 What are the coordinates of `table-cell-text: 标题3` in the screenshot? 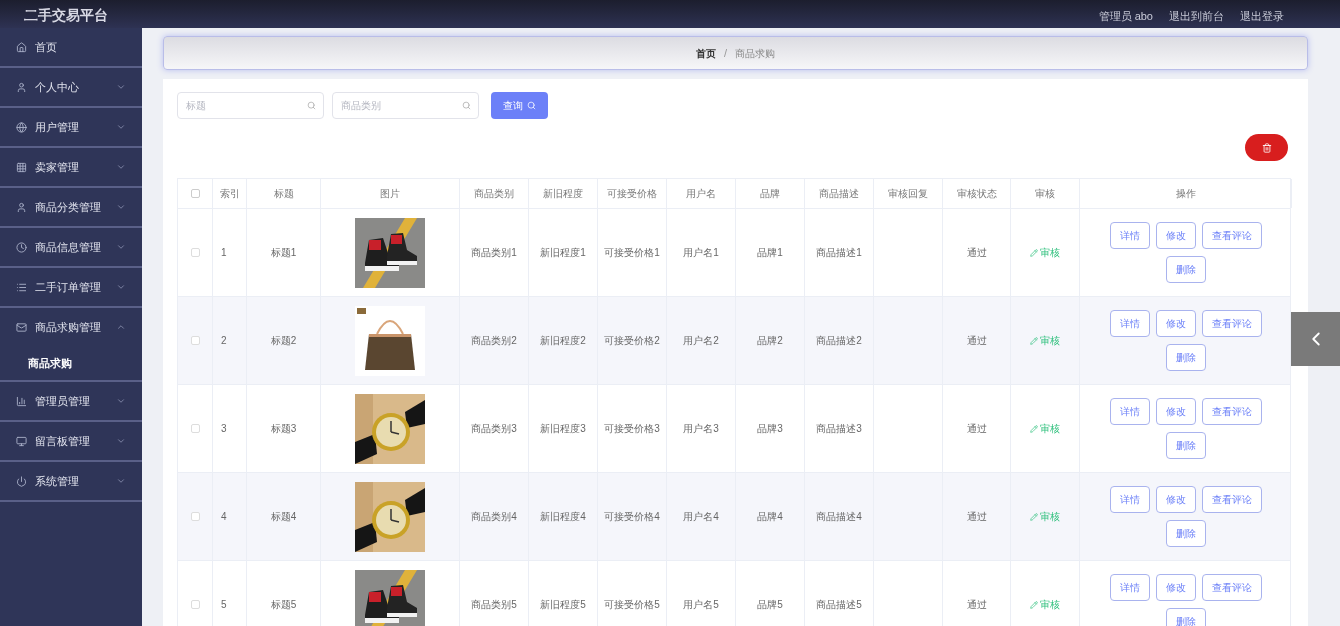 It's located at (283, 429).